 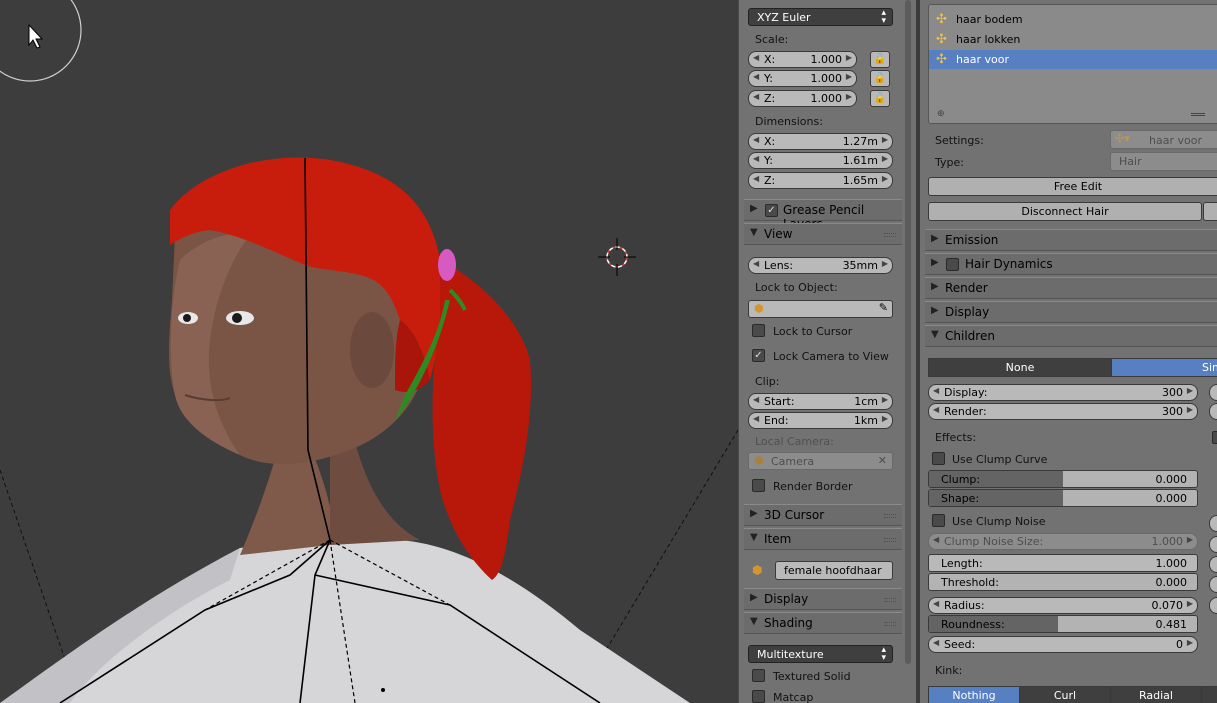 I want to click on item-panel-header: ▼ Item, so click(x=823, y=539).